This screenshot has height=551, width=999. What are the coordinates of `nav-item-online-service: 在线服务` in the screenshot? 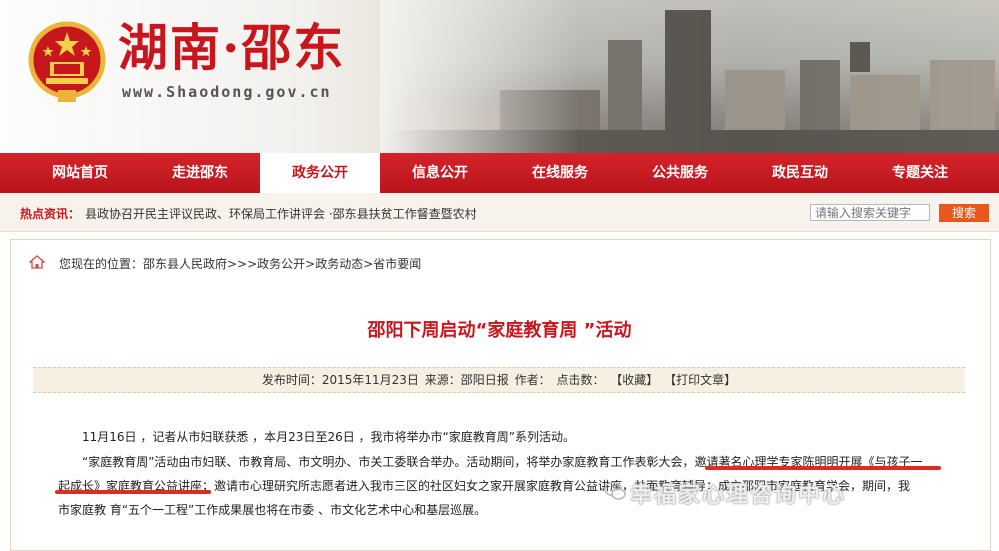 It's located at (560, 173).